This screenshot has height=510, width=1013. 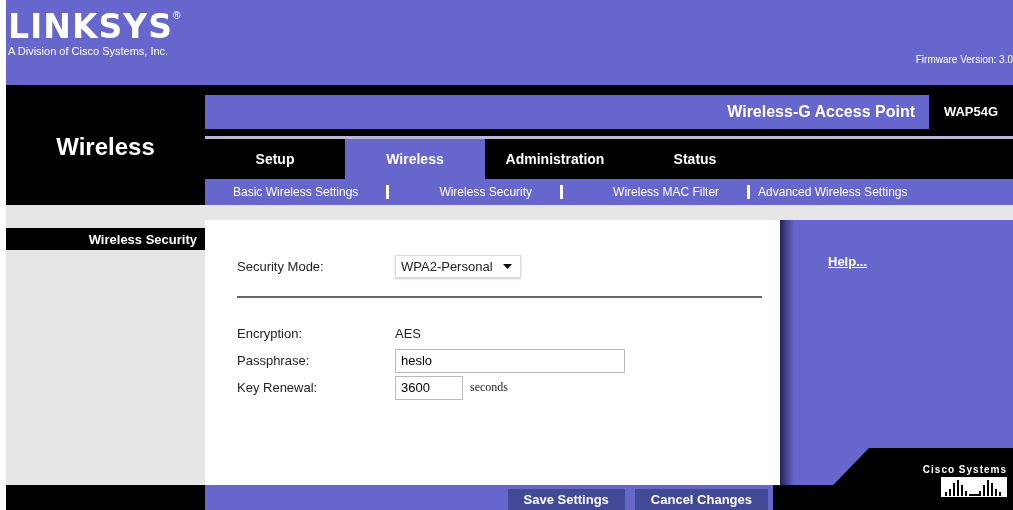 I want to click on field-label: Key Renewal:, so click(x=278, y=387).